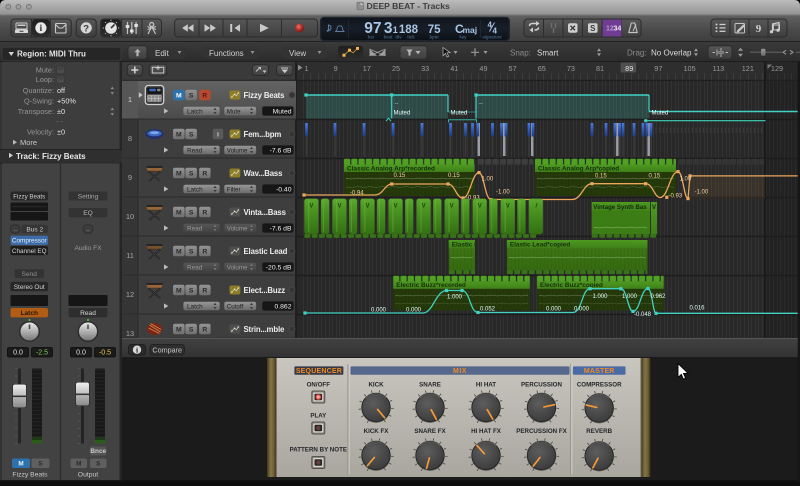 Image resolution: width=800 pixels, height=486 pixels. I want to click on svg-text: 41, so click(454, 68).